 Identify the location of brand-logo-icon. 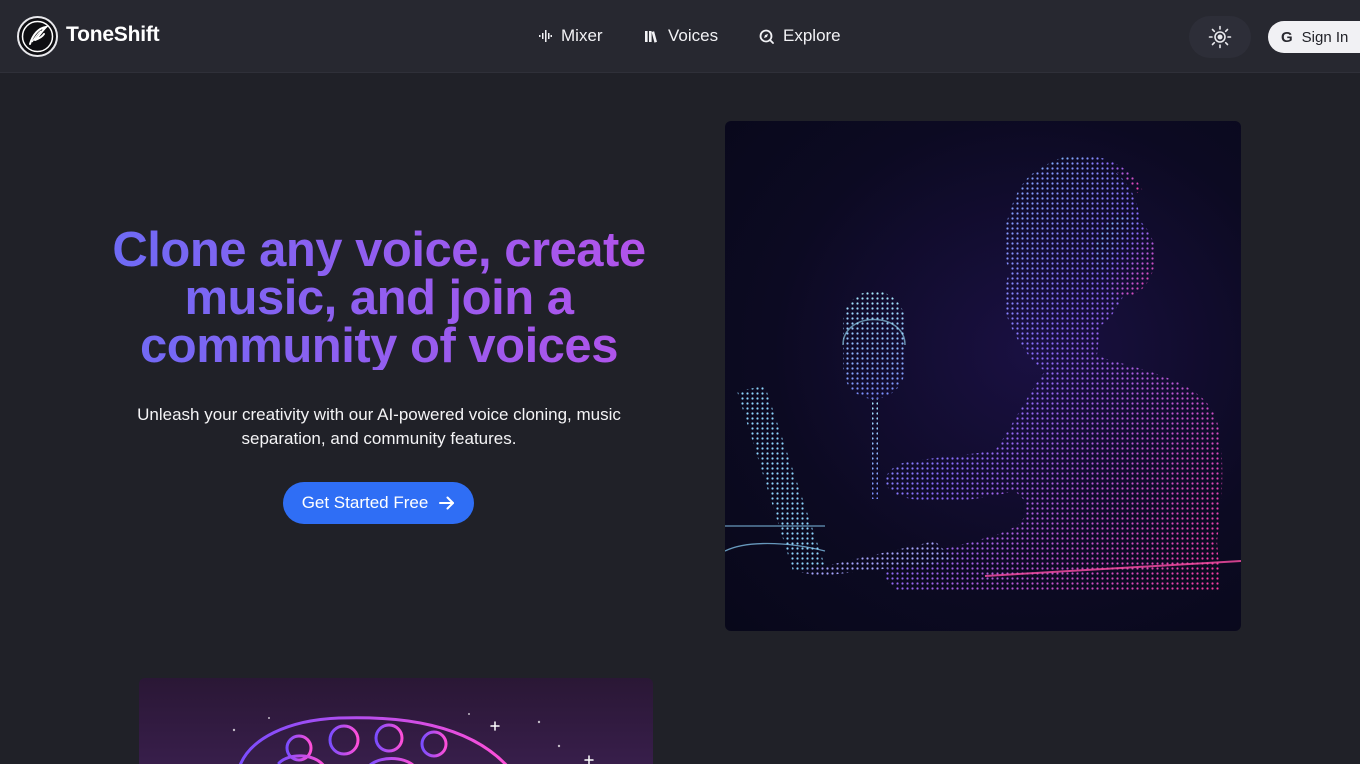
(37, 36).